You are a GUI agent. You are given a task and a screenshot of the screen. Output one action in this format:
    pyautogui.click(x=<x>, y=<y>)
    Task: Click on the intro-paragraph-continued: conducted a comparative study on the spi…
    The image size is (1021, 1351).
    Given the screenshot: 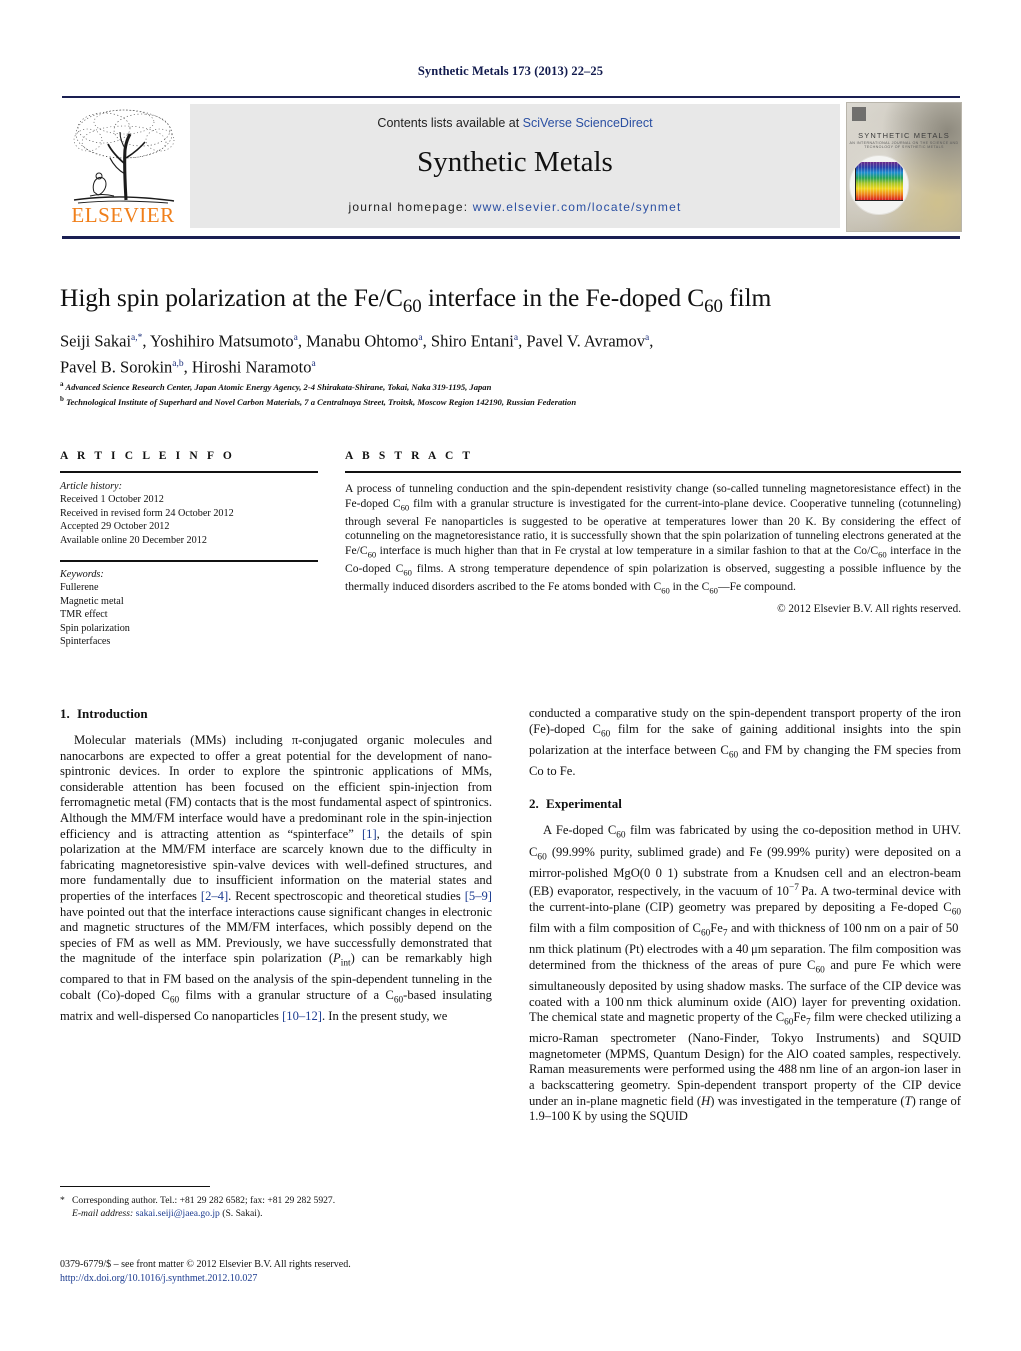 What is the action you would take?
    pyautogui.click(x=745, y=742)
    